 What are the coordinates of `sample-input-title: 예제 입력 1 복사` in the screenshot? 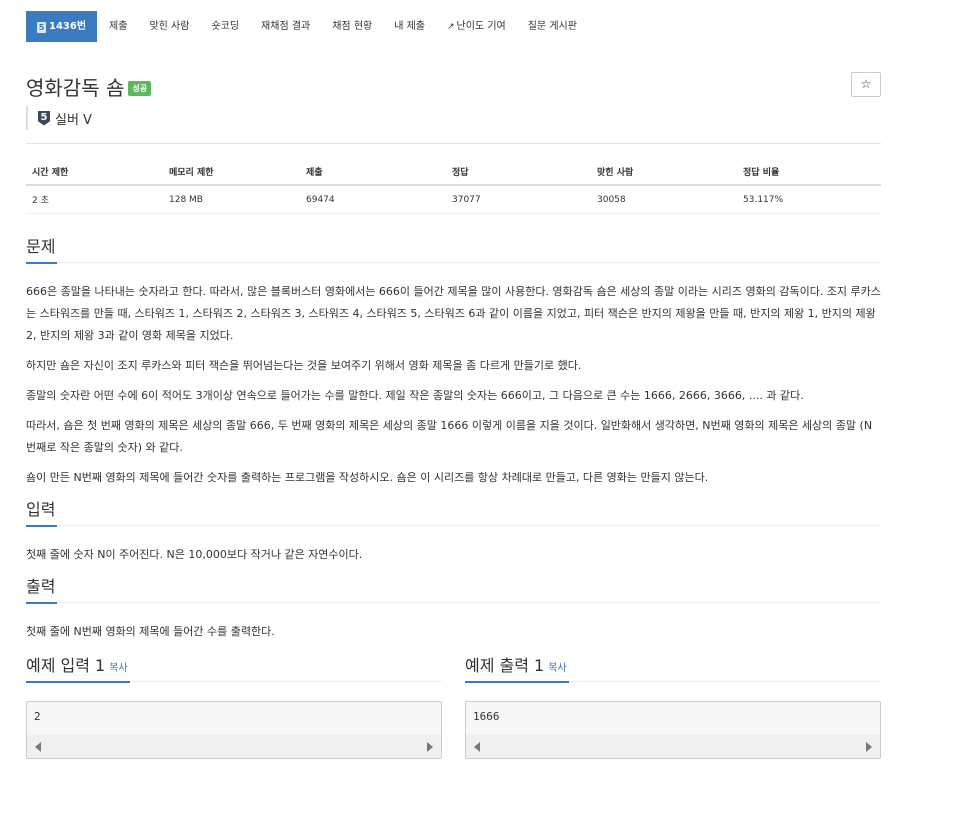 It's located at (78, 669).